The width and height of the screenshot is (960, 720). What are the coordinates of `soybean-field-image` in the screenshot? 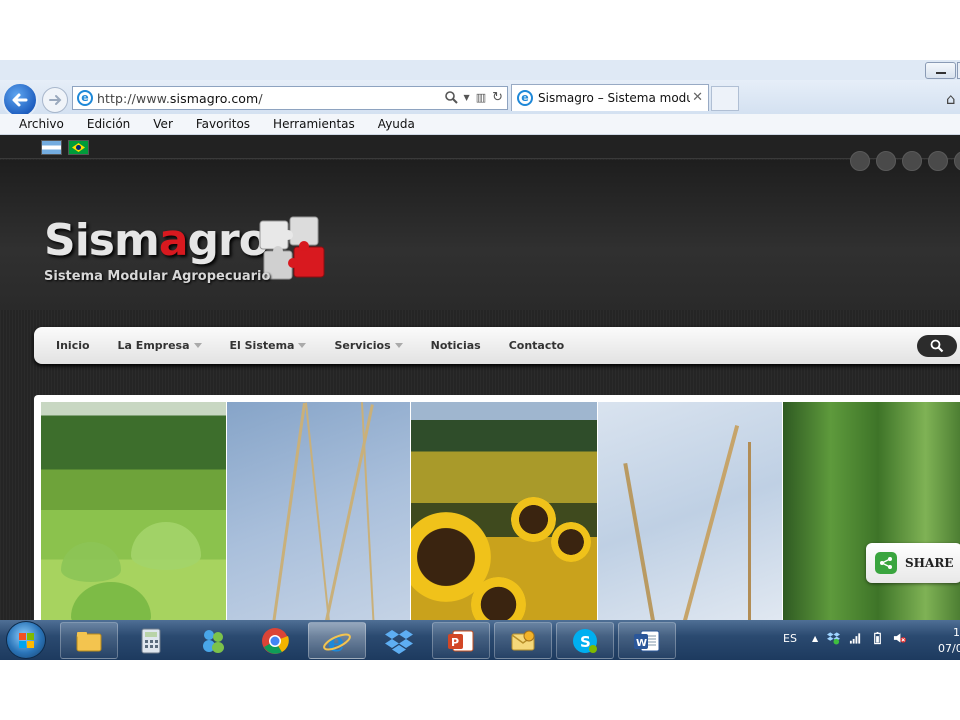 It's located at (133, 511).